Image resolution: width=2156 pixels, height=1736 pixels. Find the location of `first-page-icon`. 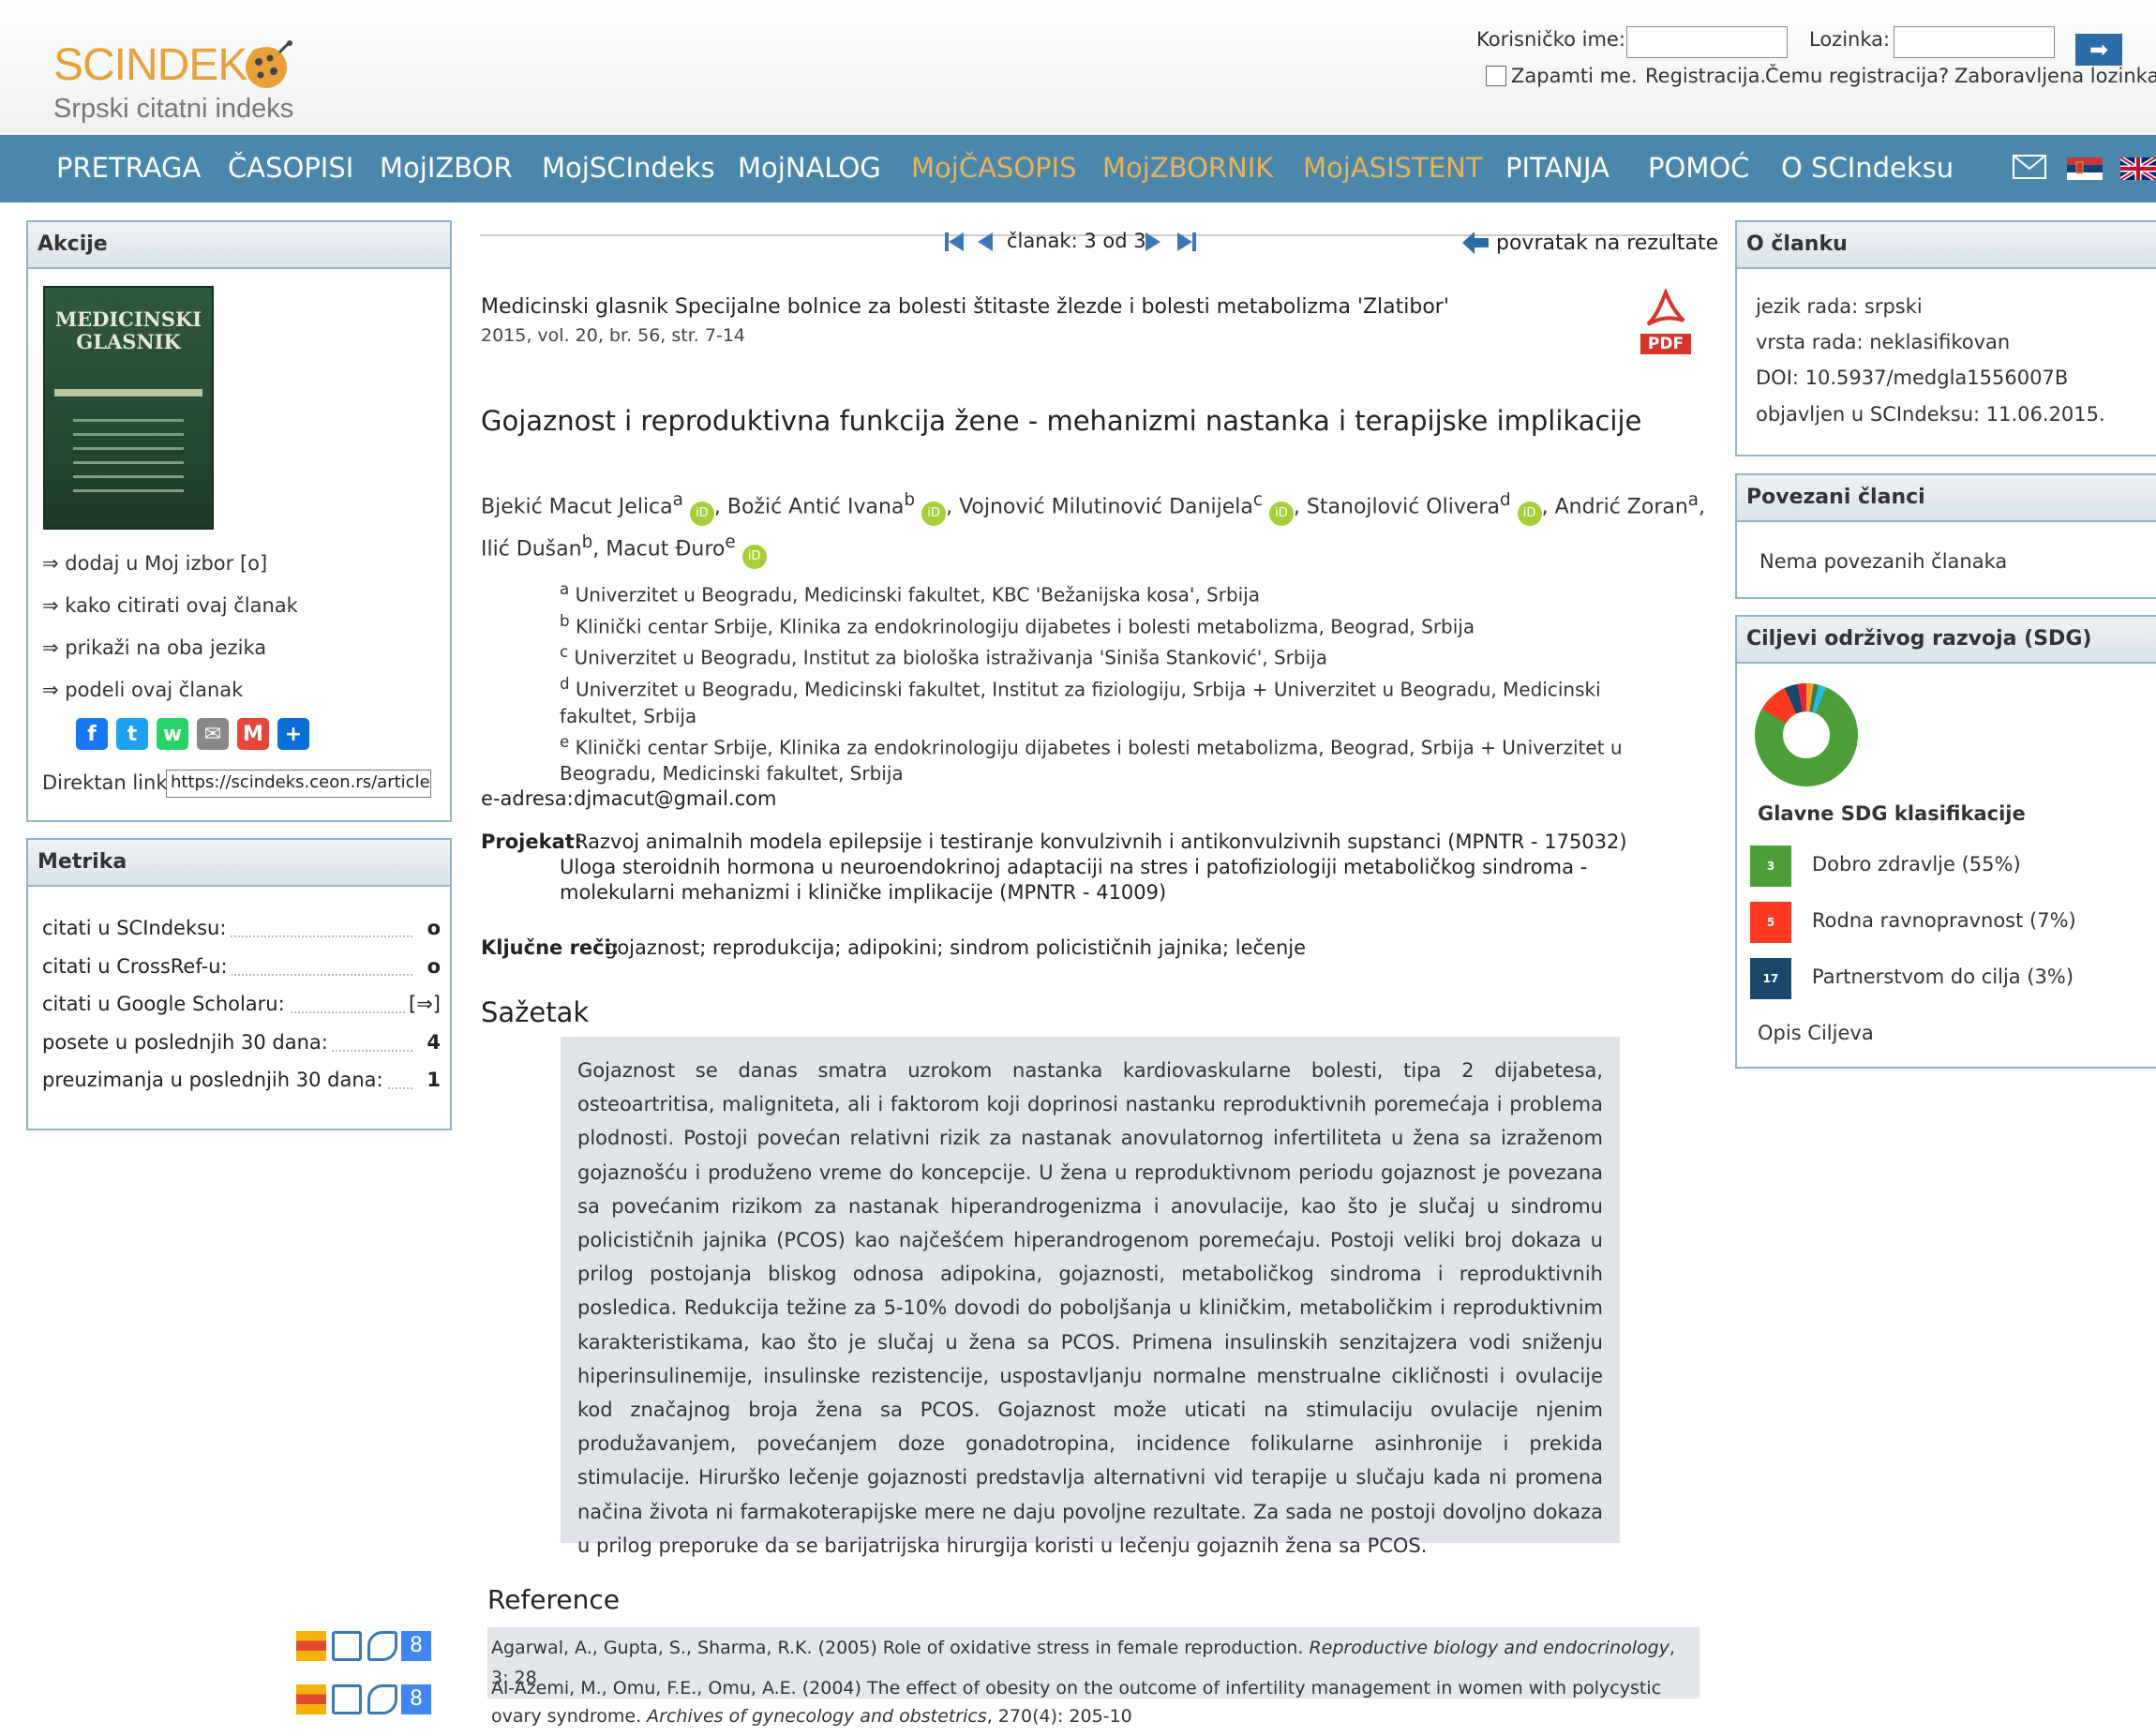

first-page-icon is located at coordinates (955, 242).